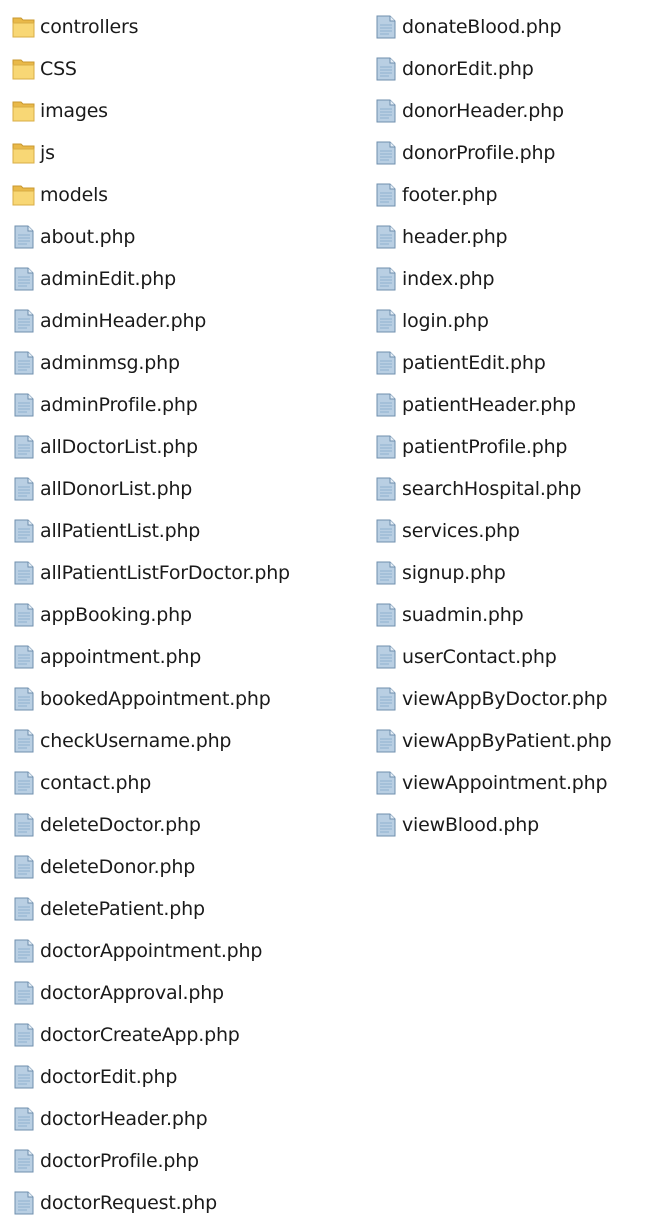 This screenshot has height=1224, width=651. What do you see at coordinates (118, 867) in the screenshot?
I see `item-label: deleteDonor.php` at bounding box center [118, 867].